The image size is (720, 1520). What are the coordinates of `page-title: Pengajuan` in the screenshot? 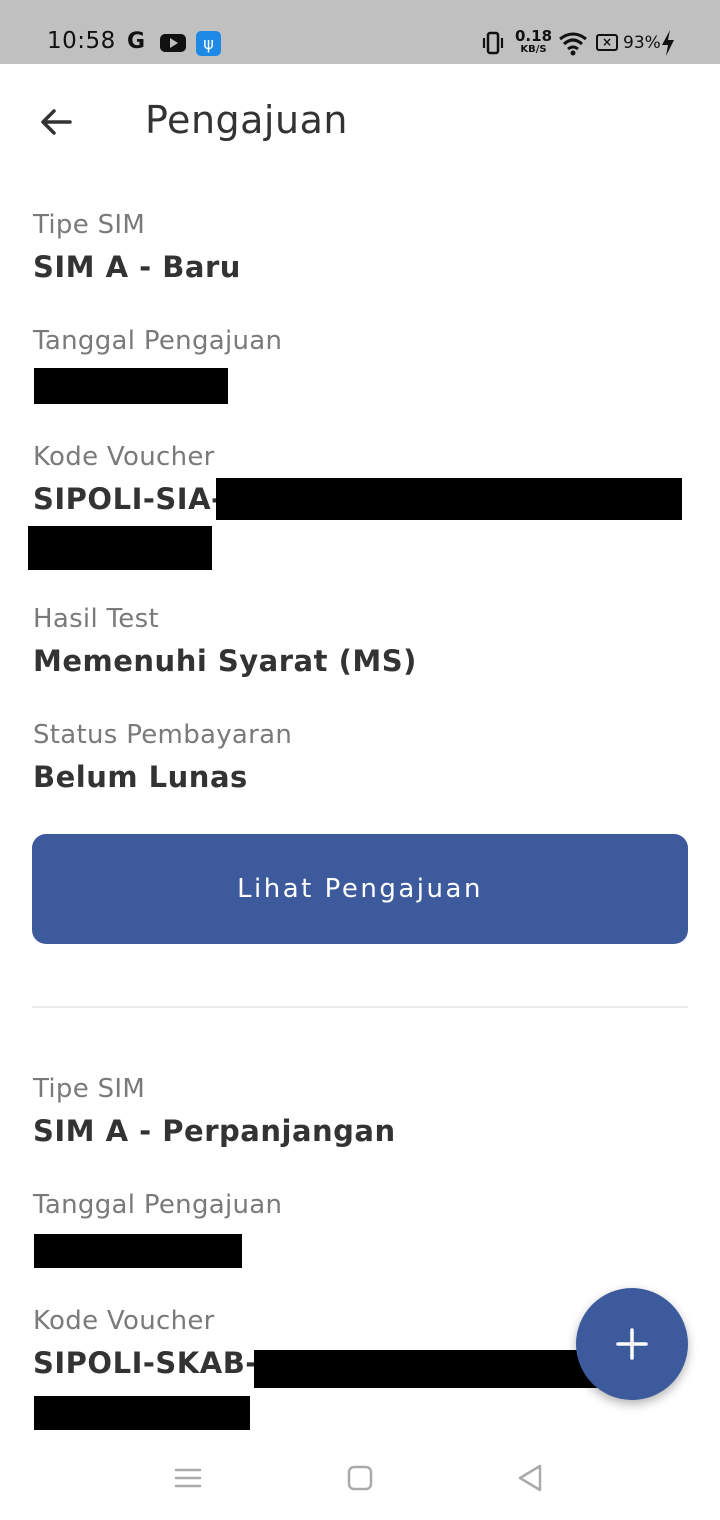 It's located at (246, 120).